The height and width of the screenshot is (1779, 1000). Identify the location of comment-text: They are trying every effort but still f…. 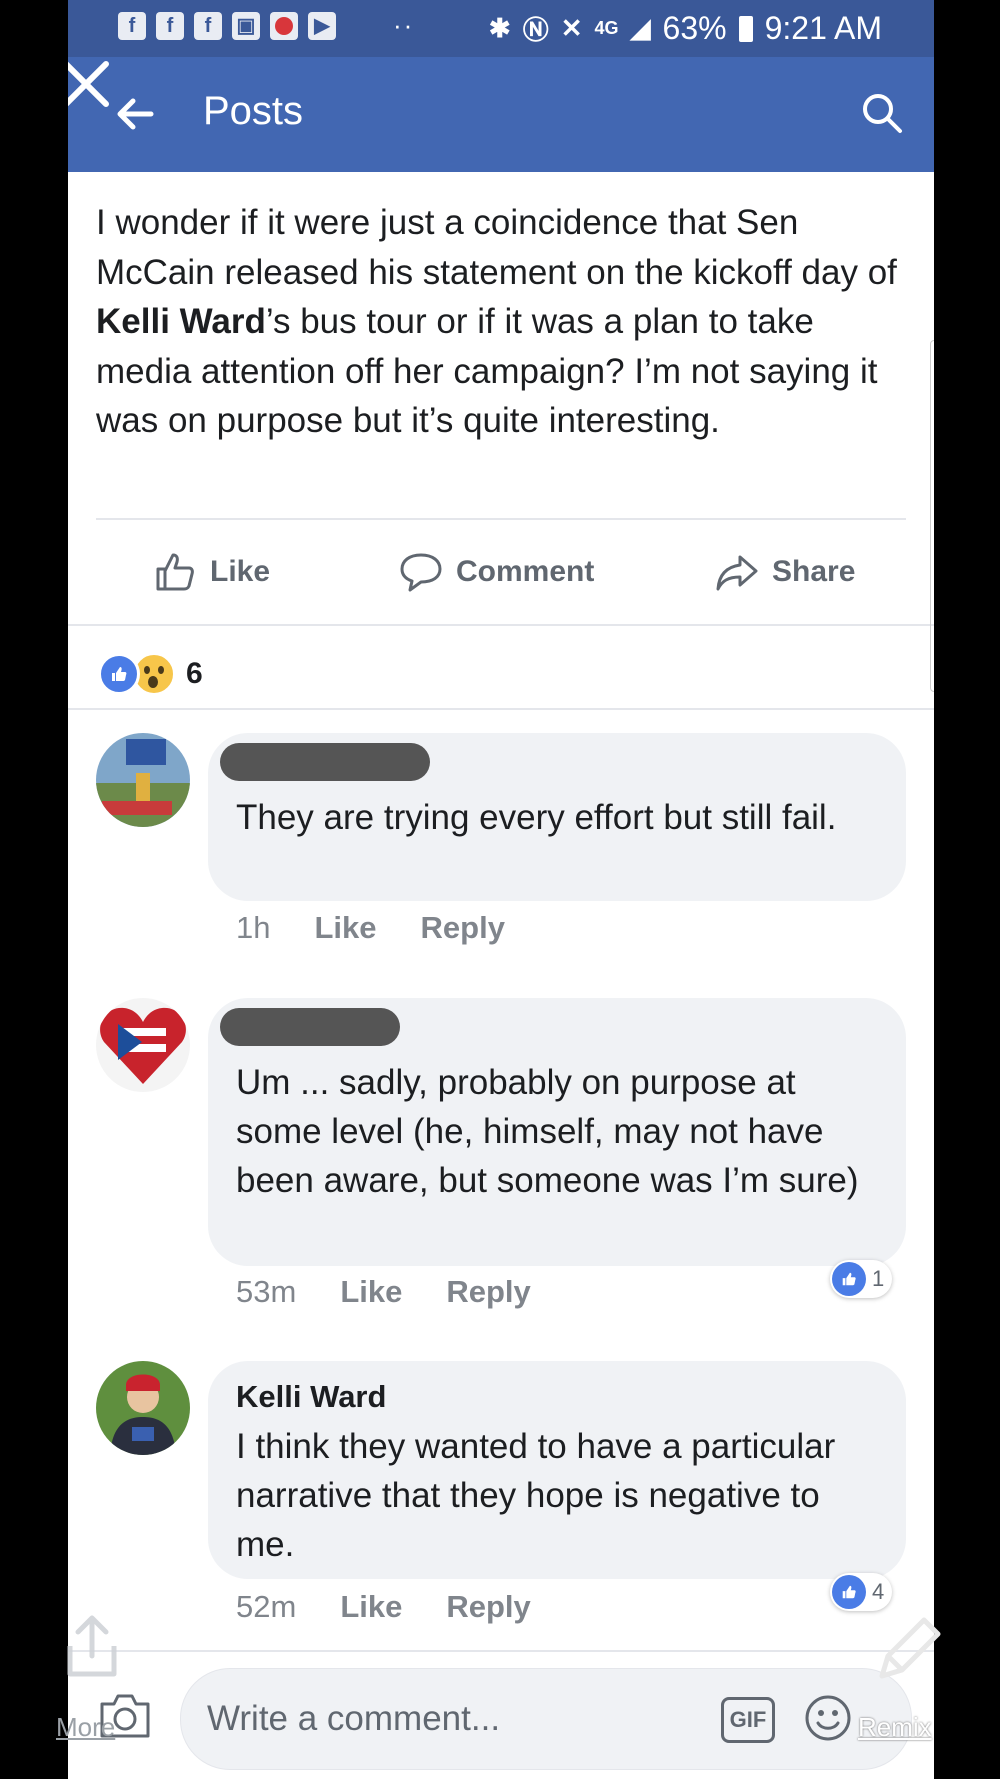
(536, 817).